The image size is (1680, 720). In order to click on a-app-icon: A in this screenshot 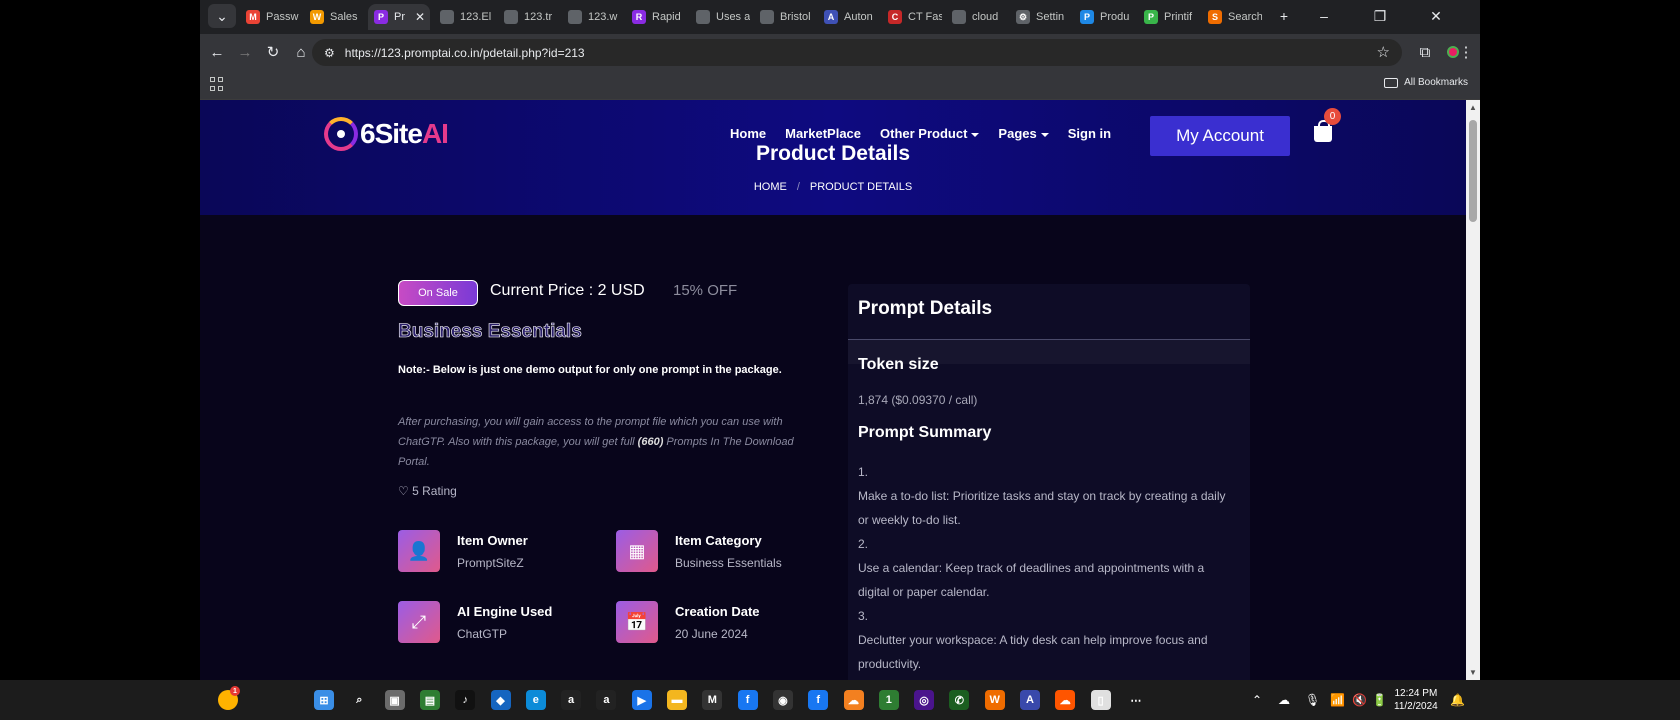, I will do `click(1030, 700)`.